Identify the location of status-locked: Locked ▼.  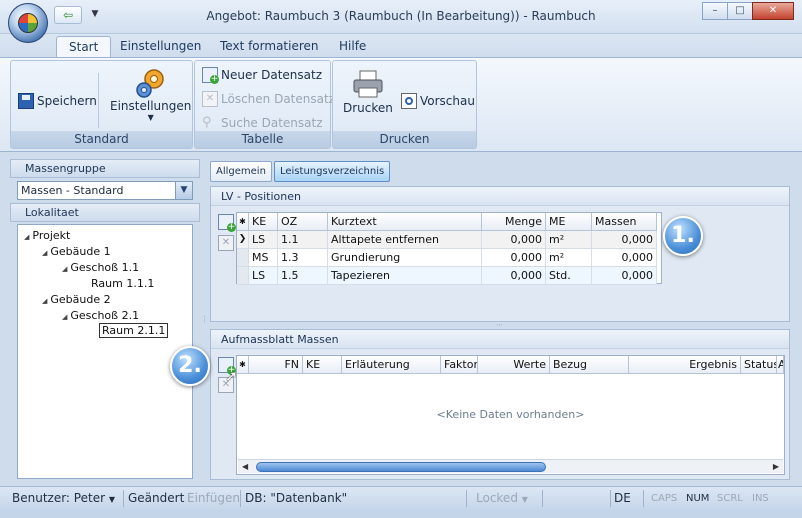
(502, 498).